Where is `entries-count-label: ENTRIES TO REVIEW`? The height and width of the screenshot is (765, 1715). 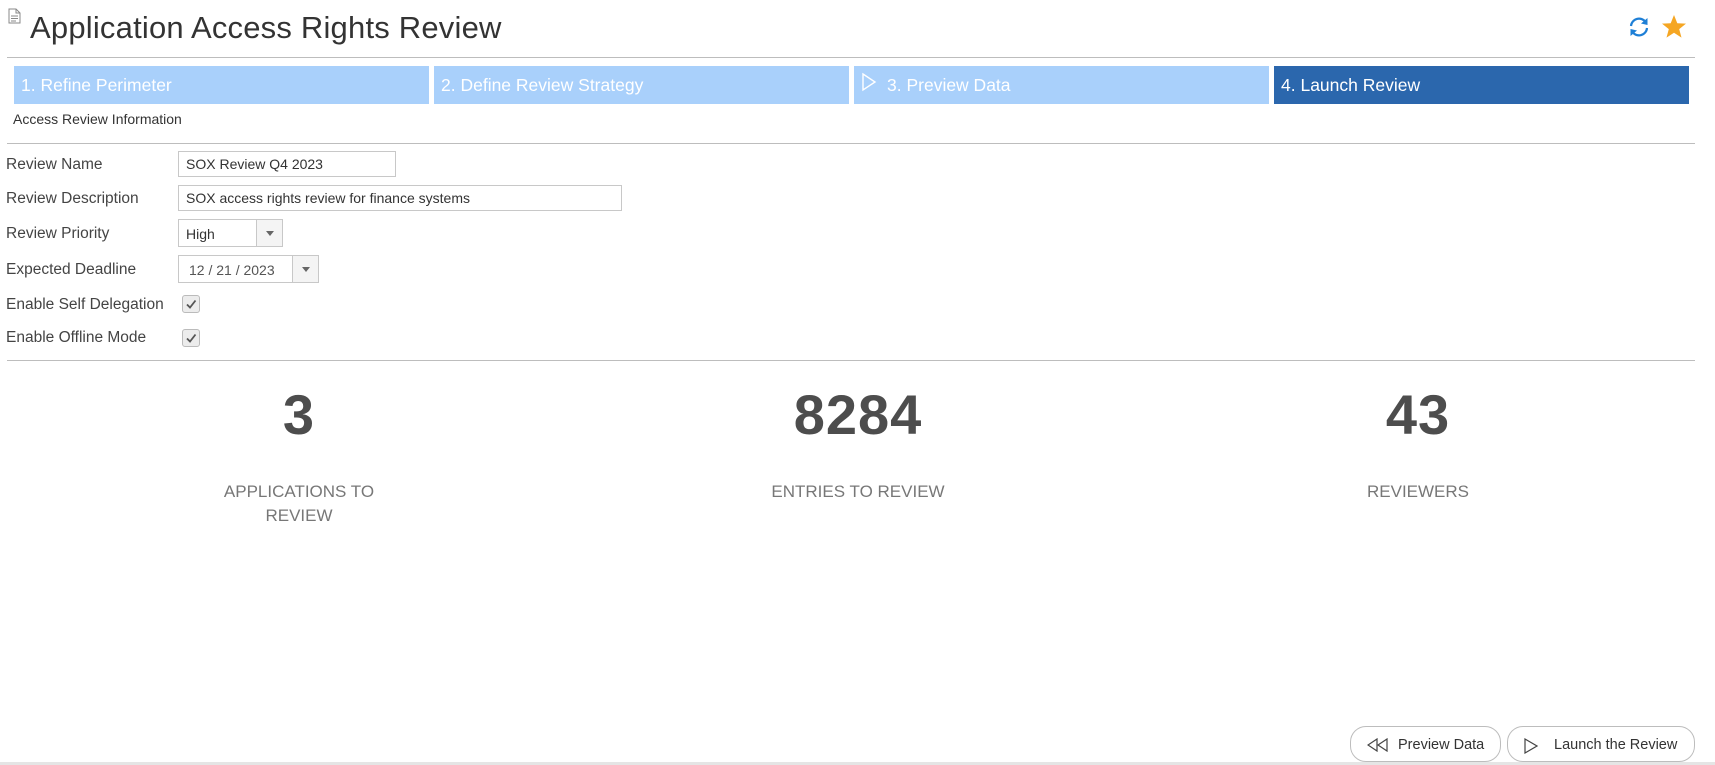
entries-count-label: ENTRIES TO REVIEW is located at coordinates (858, 491).